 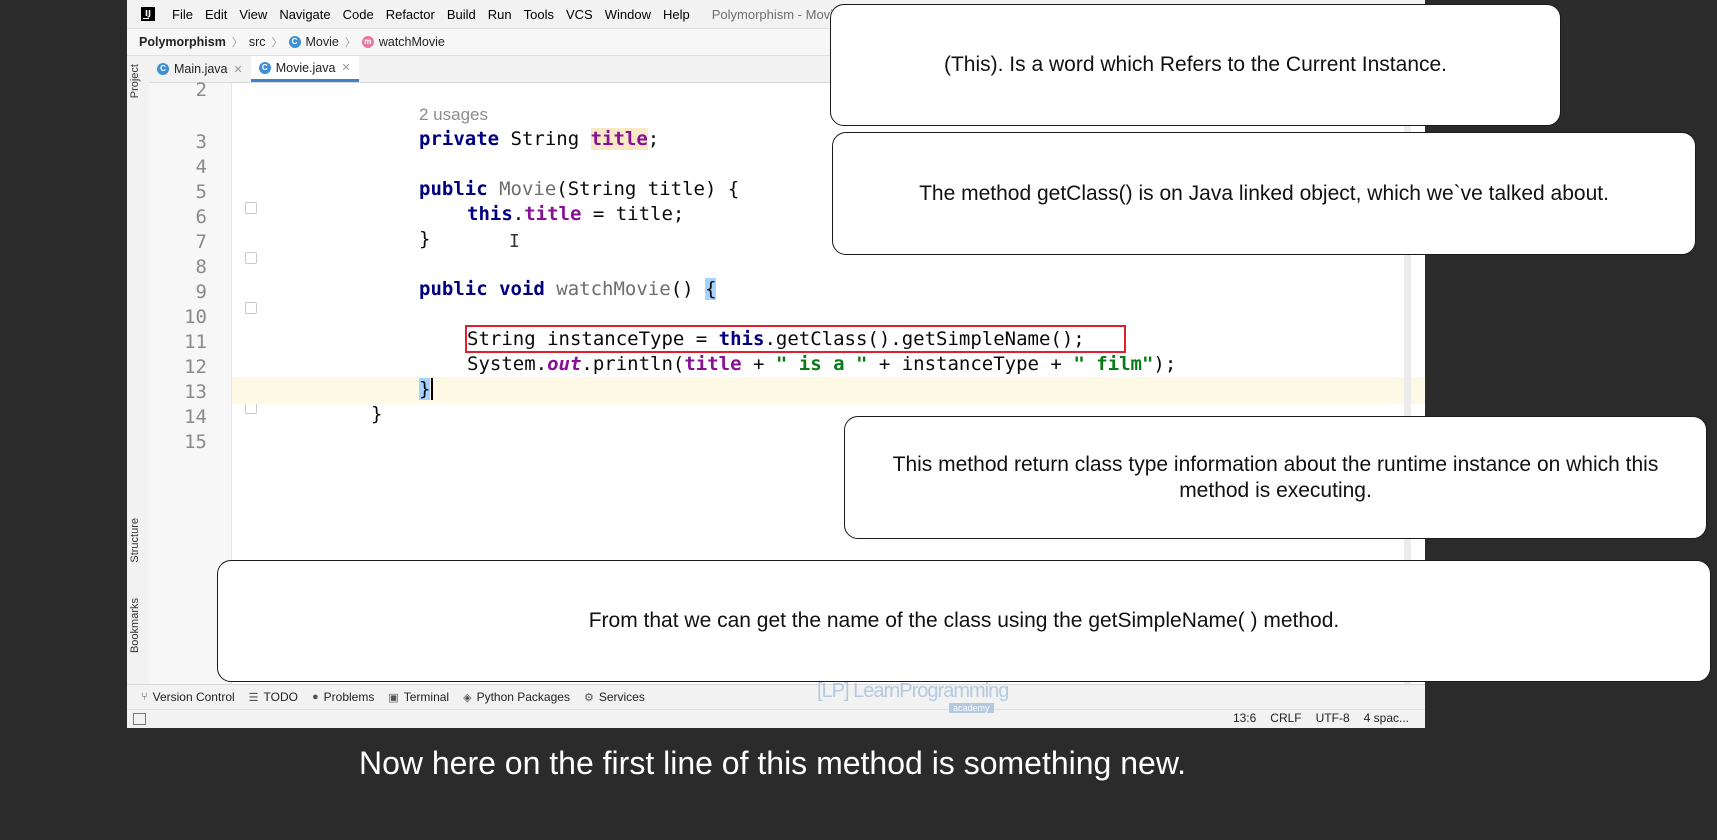 What do you see at coordinates (367, 42) in the screenshot?
I see `method-icon: m` at bounding box center [367, 42].